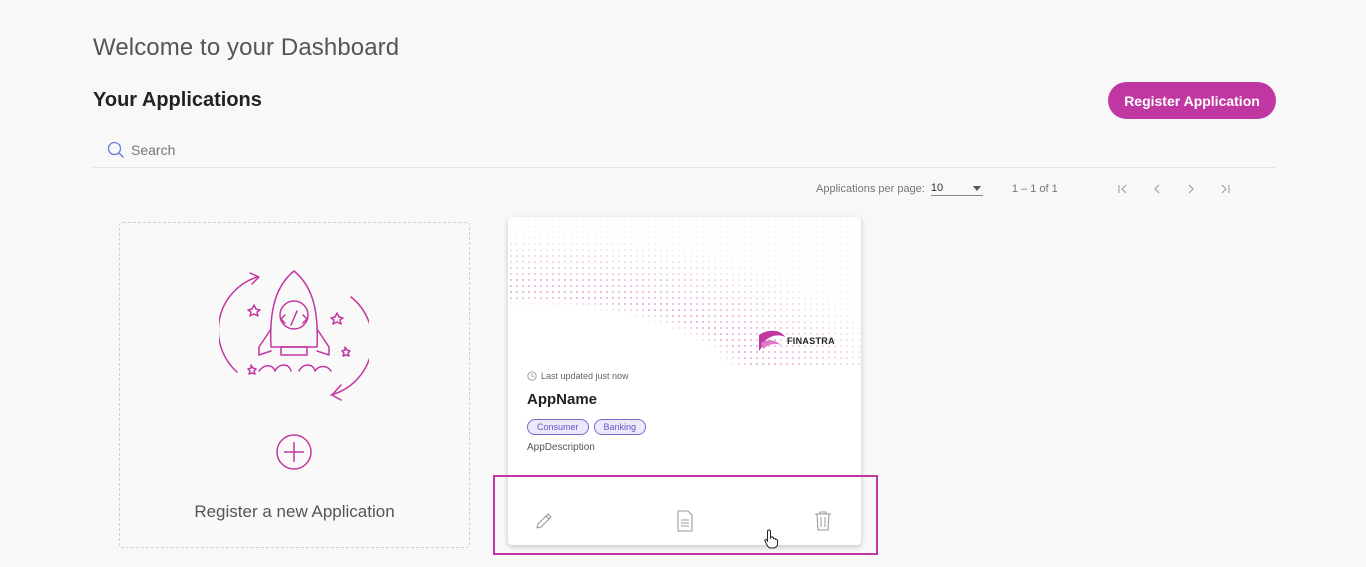 This screenshot has width=1366, height=567. What do you see at coordinates (811, 341) in the screenshot?
I see `brand-name: FINASTRA` at bounding box center [811, 341].